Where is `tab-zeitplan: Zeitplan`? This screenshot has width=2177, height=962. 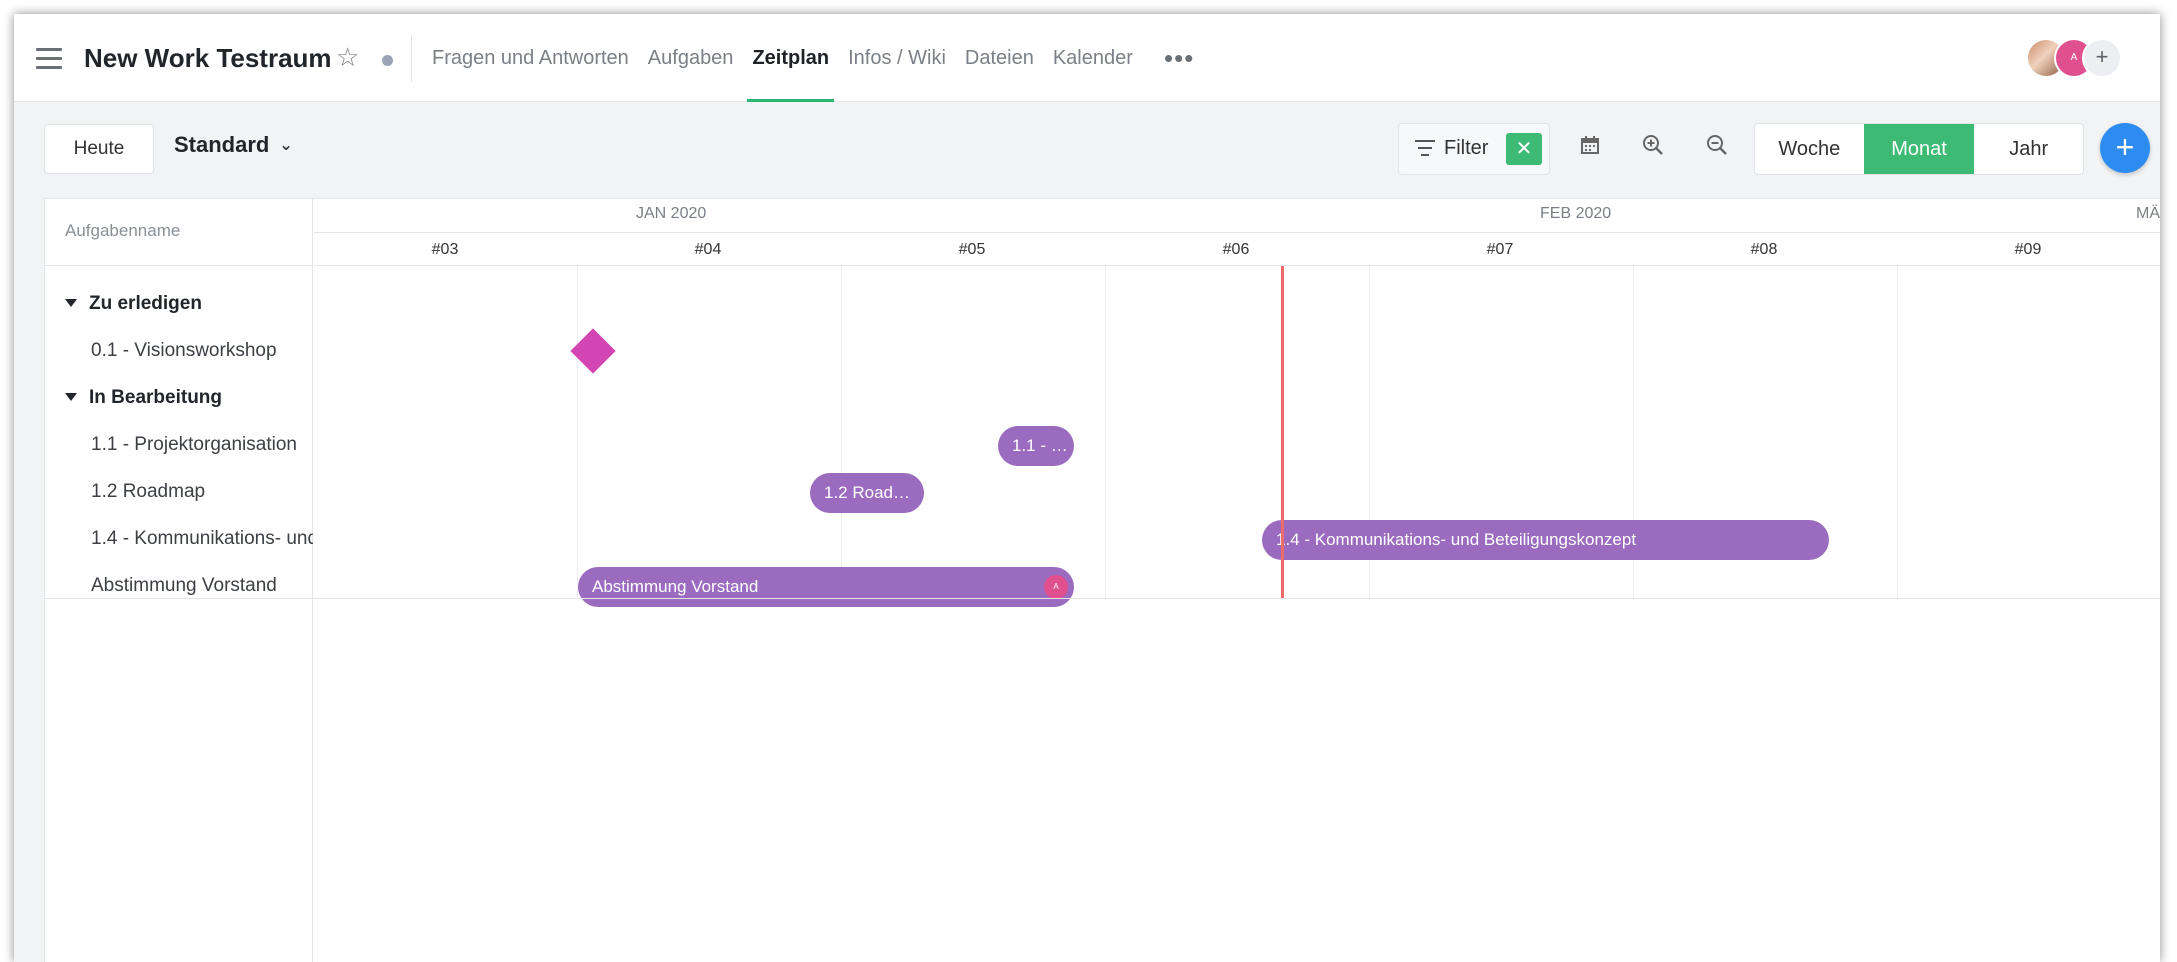 tab-zeitplan: Zeitplan is located at coordinates (790, 58).